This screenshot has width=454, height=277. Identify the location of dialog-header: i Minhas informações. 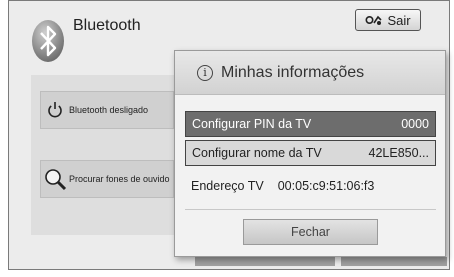
(310, 73).